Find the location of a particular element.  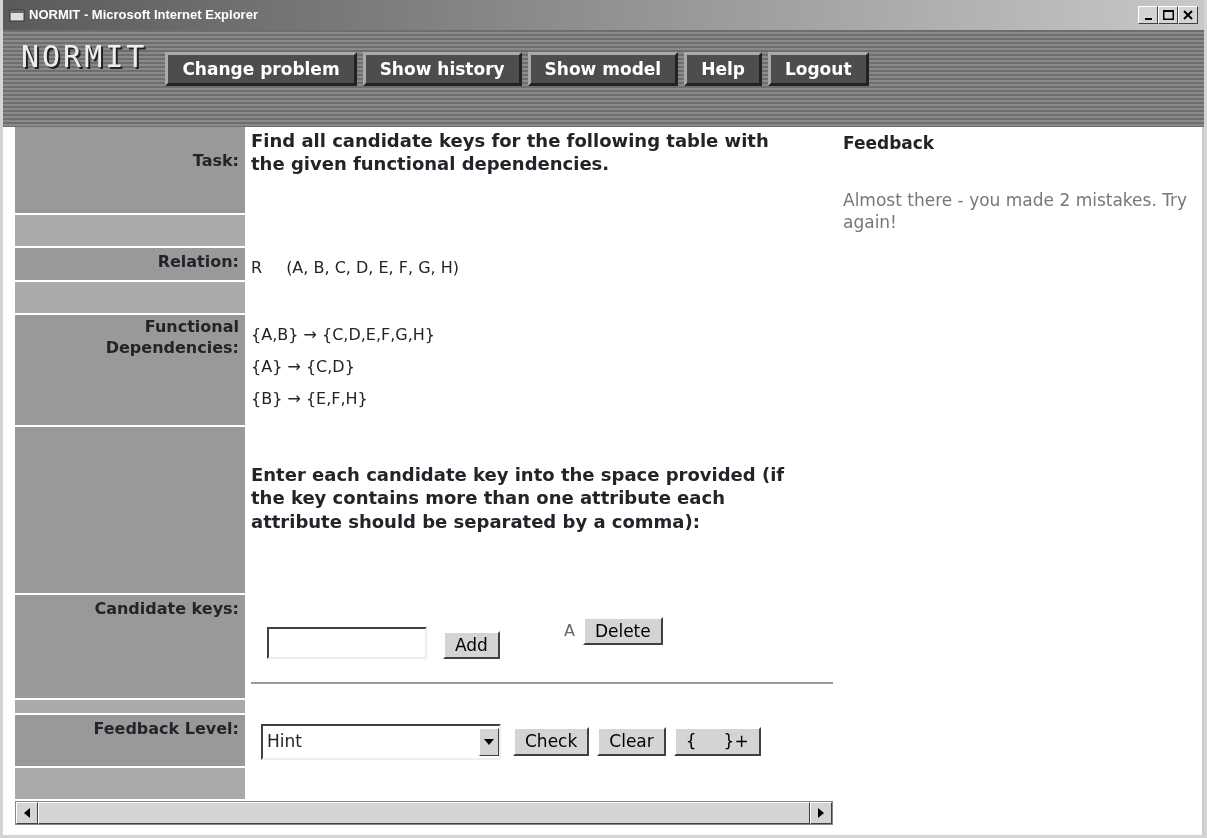

scroll-right-button is located at coordinates (821, 813).